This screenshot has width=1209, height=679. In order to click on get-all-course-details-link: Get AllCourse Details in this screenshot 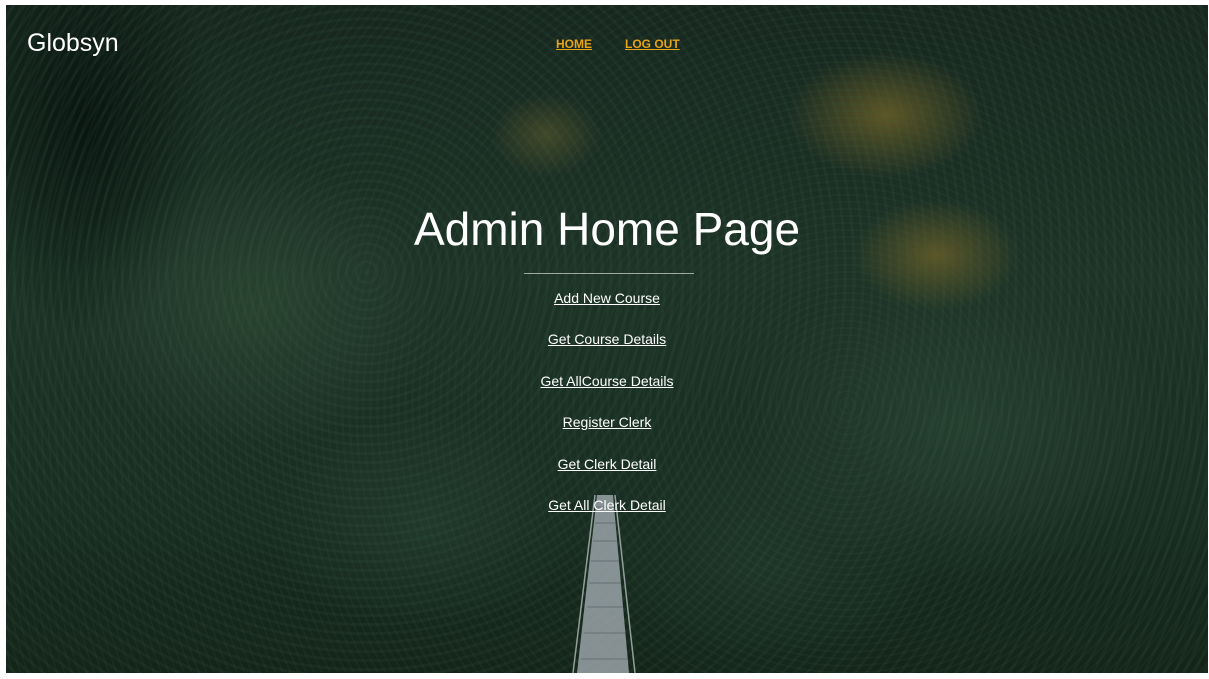, I will do `click(606, 381)`.